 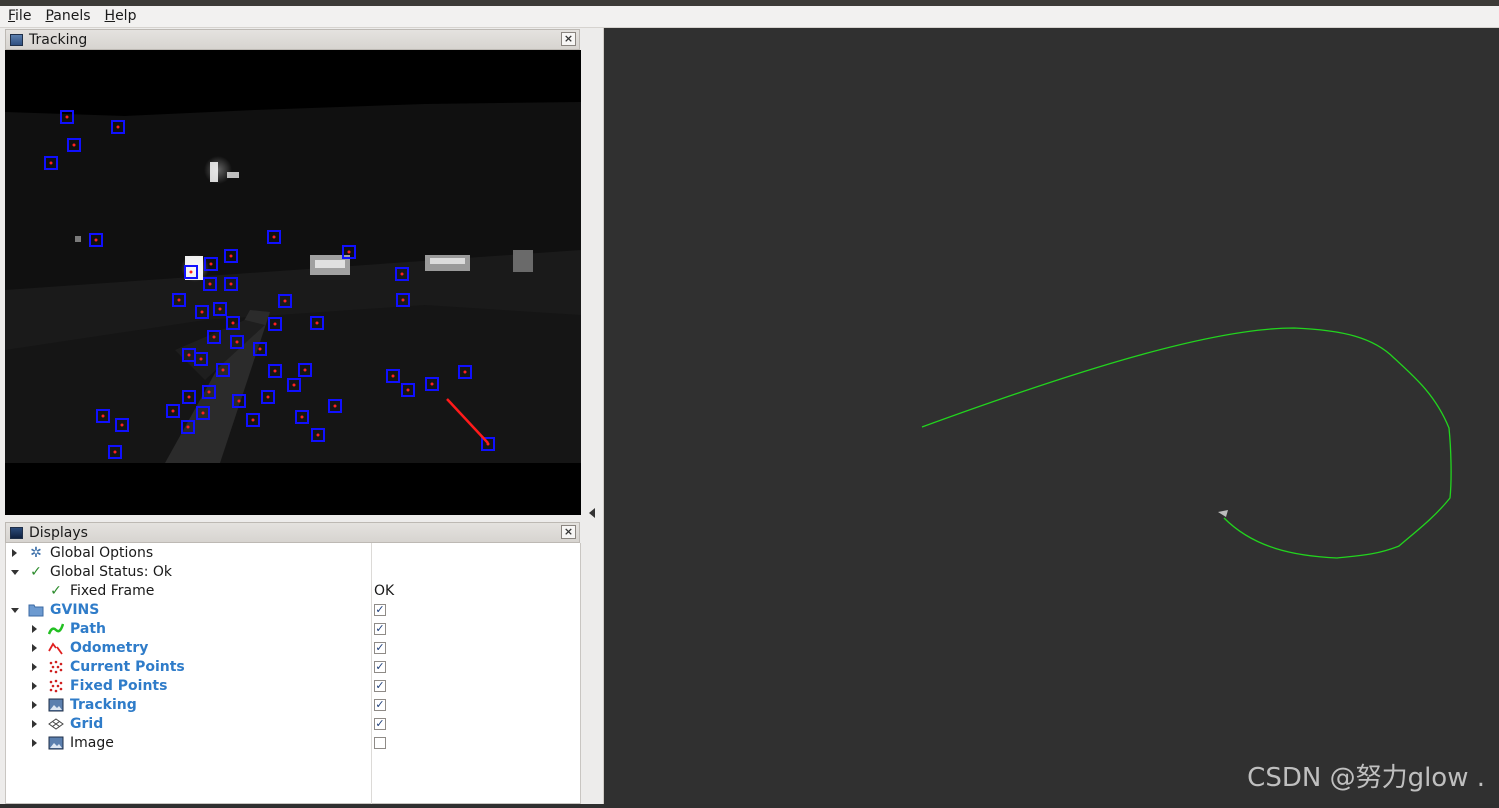 I want to click on tree-row-label: Fixed Points, so click(x=119, y=686).